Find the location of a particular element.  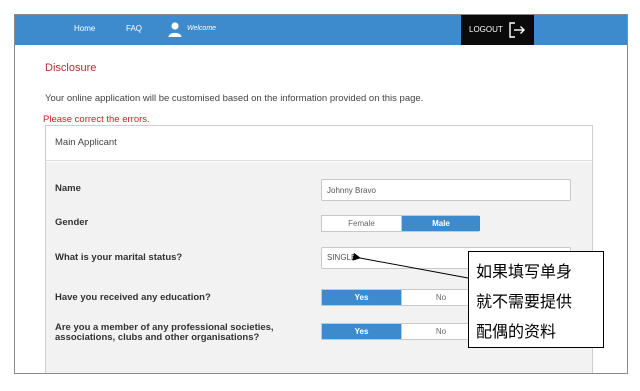

marital-status-label: What is your marital status? is located at coordinates (119, 257).